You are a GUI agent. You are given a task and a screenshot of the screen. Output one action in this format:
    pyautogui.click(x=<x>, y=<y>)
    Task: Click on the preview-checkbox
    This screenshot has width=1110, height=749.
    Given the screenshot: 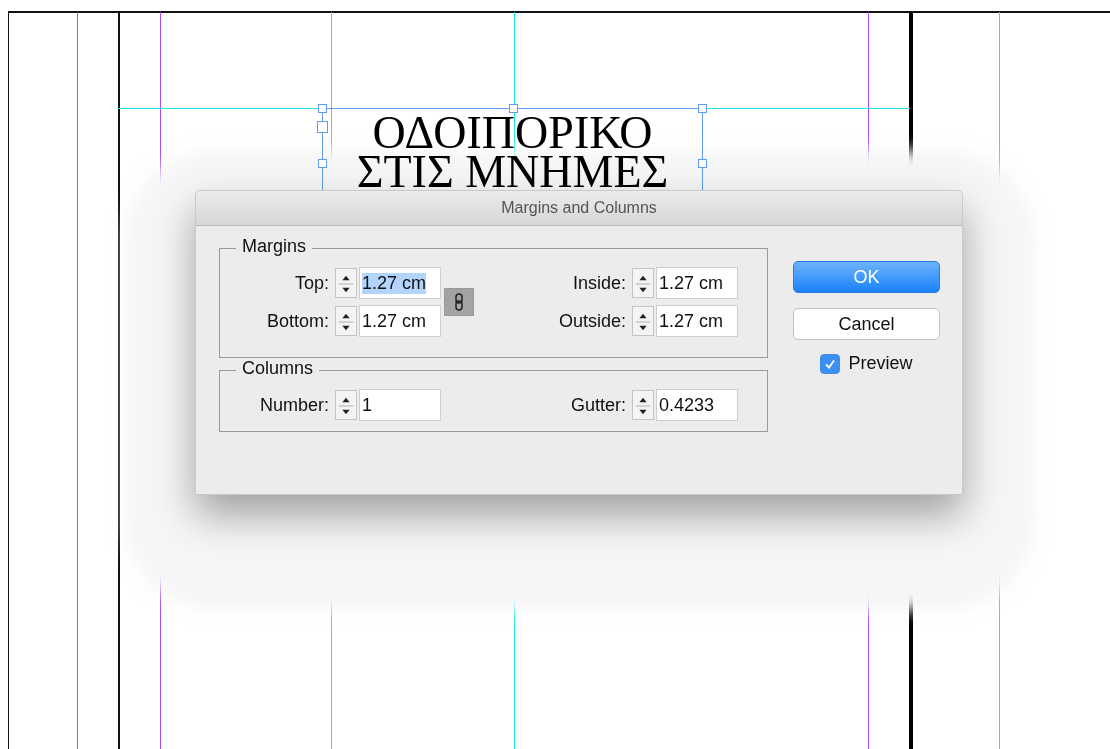 What is the action you would take?
    pyautogui.click(x=830, y=363)
    